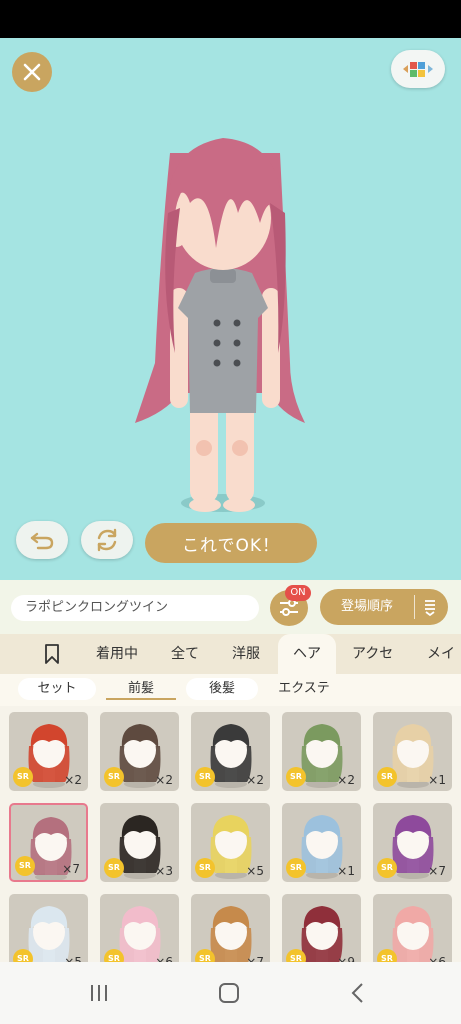 Image resolution: width=461 pixels, height=1024 pixels. I want to click on hair-item-3: SR ×2, so click(230, 751).